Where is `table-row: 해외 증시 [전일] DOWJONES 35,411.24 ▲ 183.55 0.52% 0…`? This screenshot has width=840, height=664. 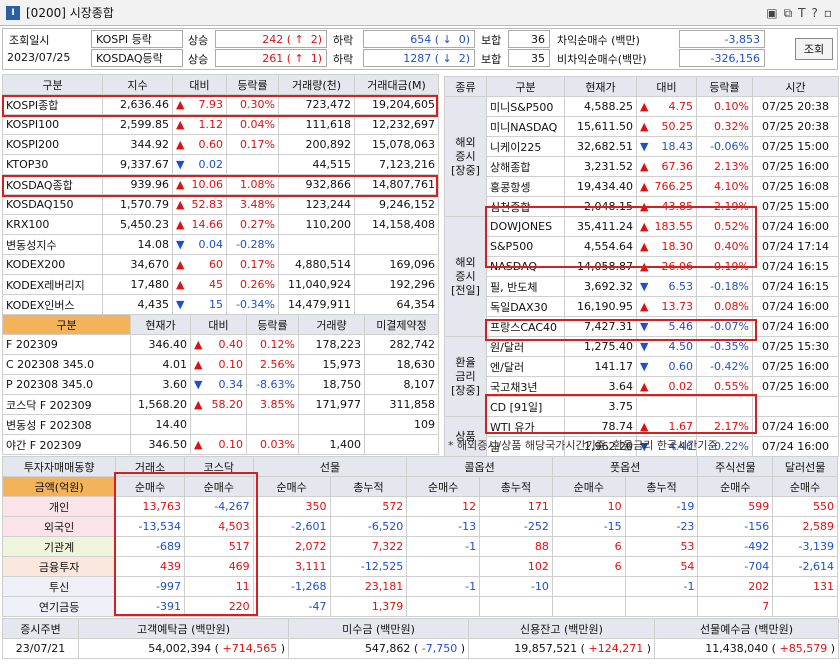 table-row: 해외 증시 [전일] DOWJONES 35,411.24 ▲ 183.55 0.52% 0… is located at coordinates (641, 276).